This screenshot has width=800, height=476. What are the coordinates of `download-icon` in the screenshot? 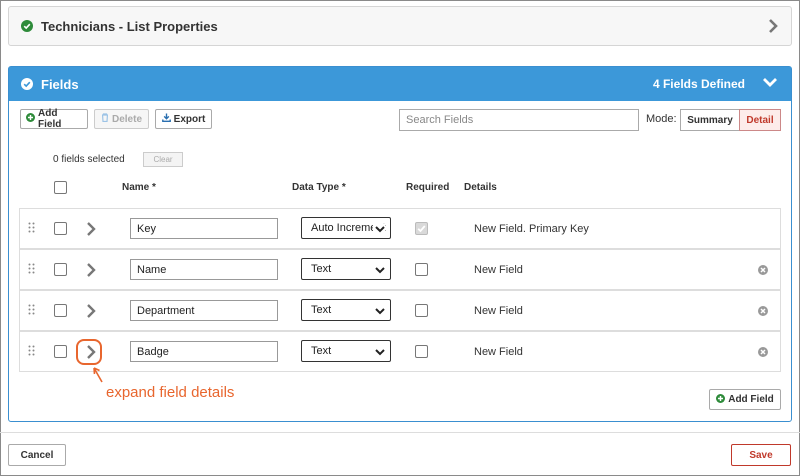 It's located at (166, 119).